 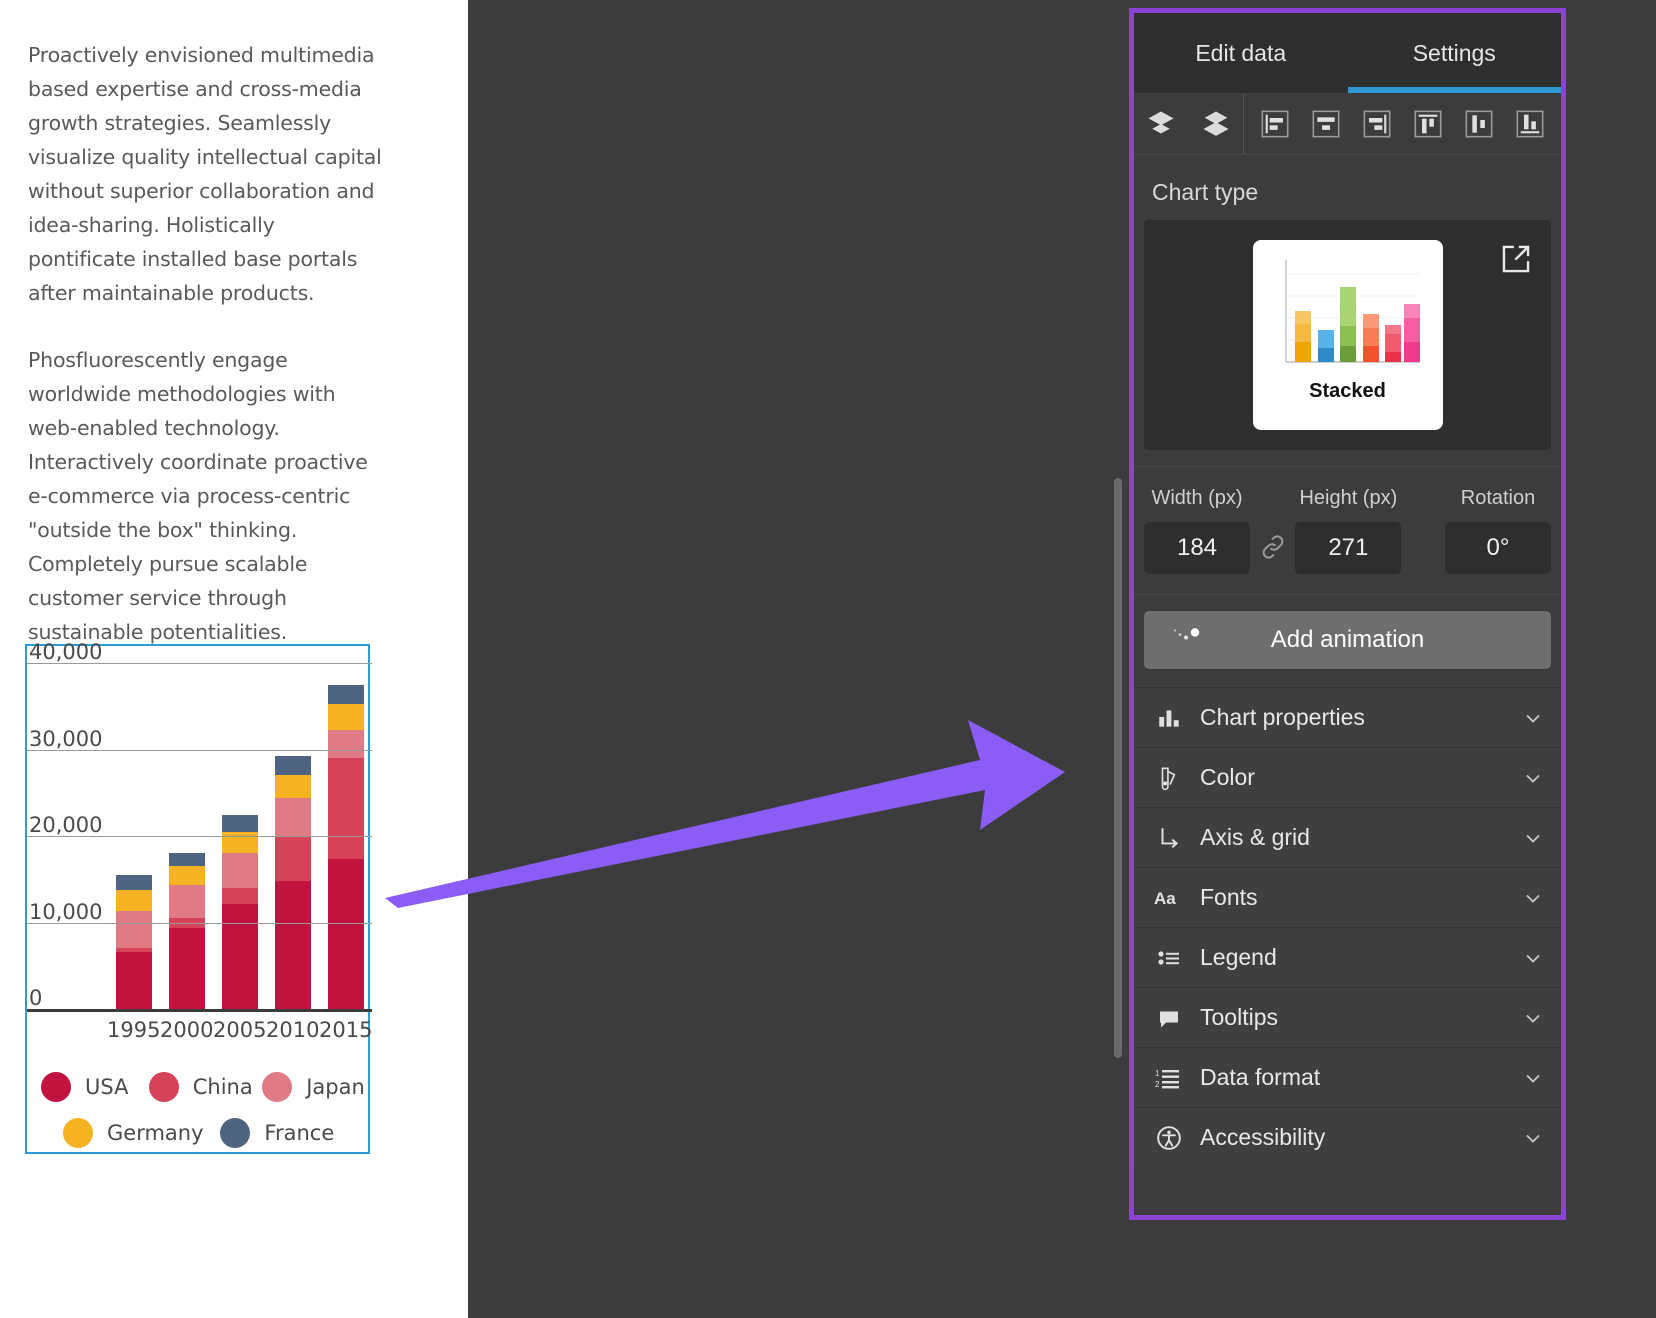 I want to click on legend-label: Germany, so click(x=155, y=1133).